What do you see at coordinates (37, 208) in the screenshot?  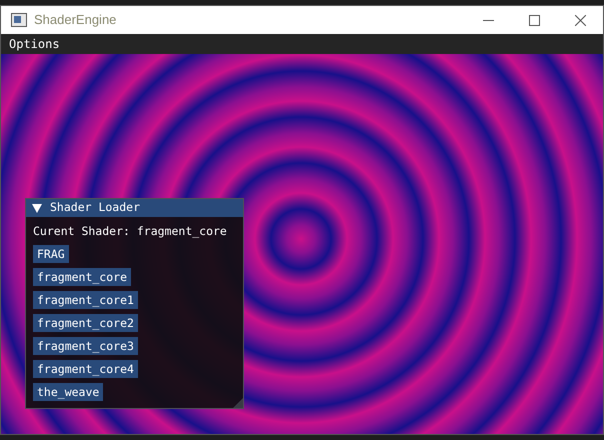 I see `collapse-triangle-icon` at bounding box center [37, 208].